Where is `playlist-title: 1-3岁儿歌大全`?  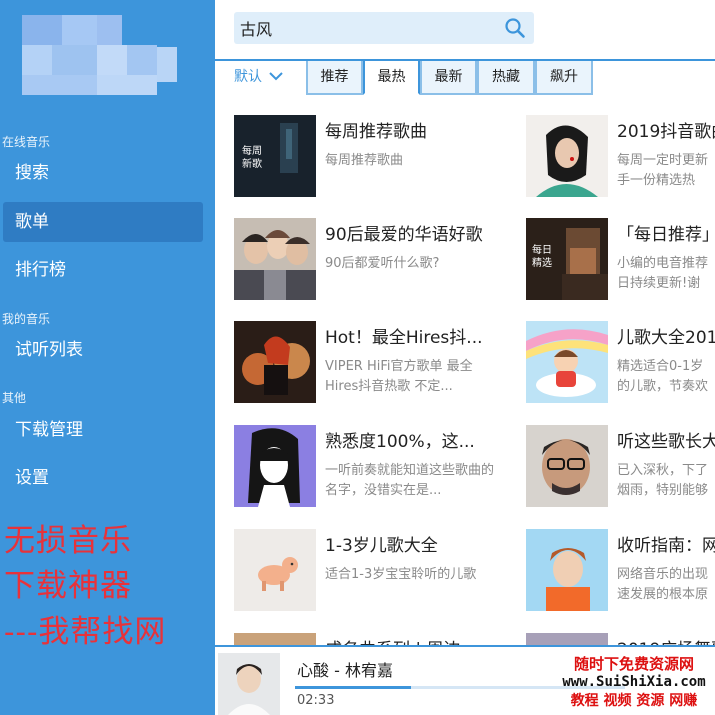 playlist-title: 1-3岁儿歌大全 is located at coordinates (381, 546).